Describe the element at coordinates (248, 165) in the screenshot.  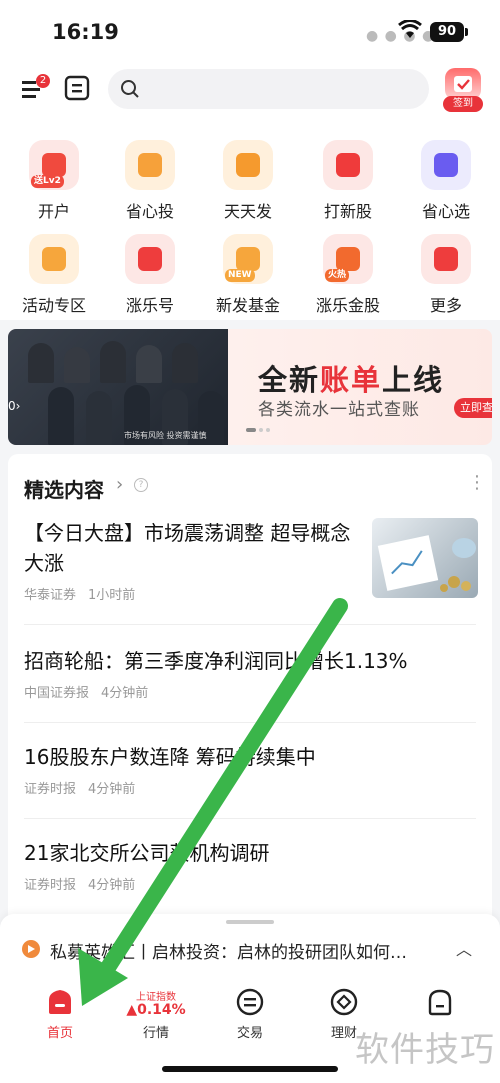
I see `trend-up-icon` at that location.